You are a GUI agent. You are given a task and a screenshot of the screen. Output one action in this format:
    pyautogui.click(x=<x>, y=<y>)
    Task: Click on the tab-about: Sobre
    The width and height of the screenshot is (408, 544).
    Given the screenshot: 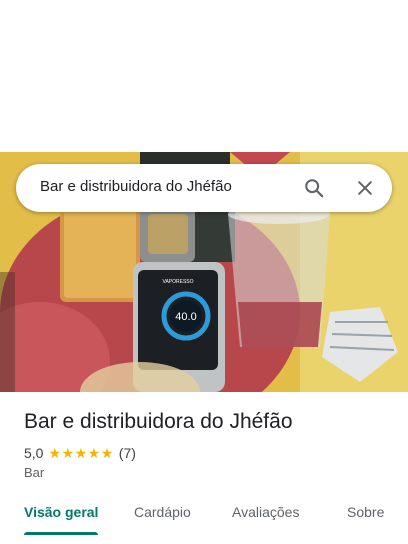 What is the action you would take?
    pyautogui.click(x=365, y=512)
    